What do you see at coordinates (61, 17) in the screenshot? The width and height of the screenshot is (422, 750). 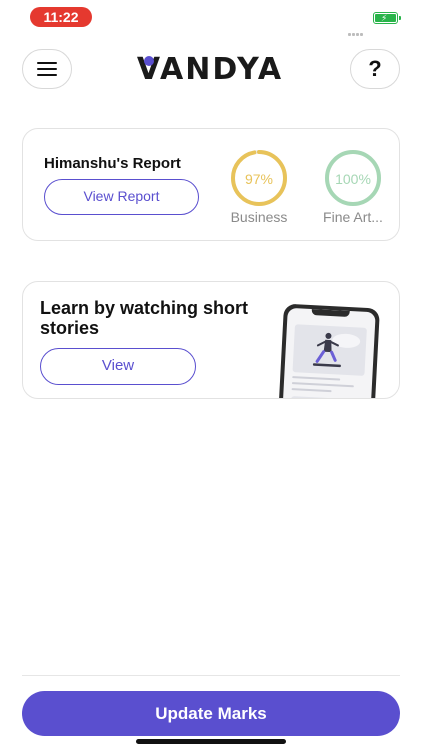 I see `status-time: 11:22` at bounding box center [61, 17].